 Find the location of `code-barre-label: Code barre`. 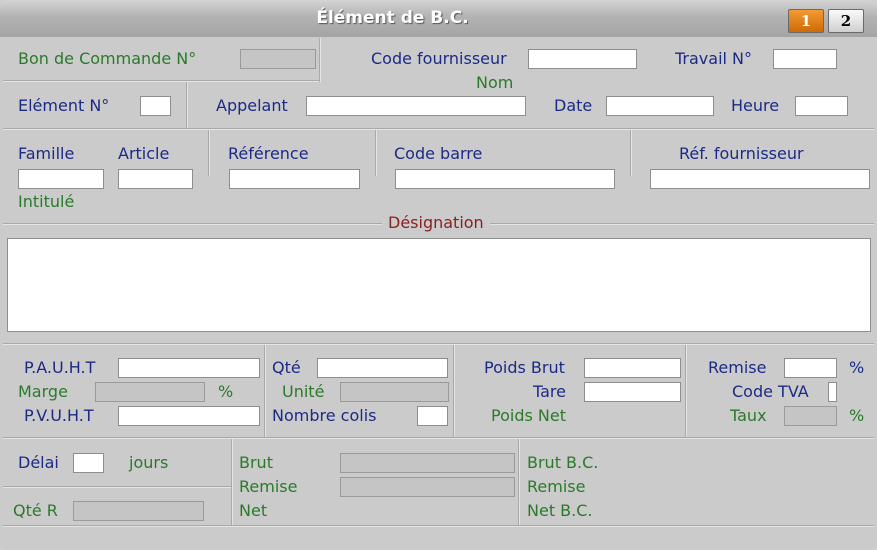

code-barre-label: Code barre is located at coordinates (438, 153).